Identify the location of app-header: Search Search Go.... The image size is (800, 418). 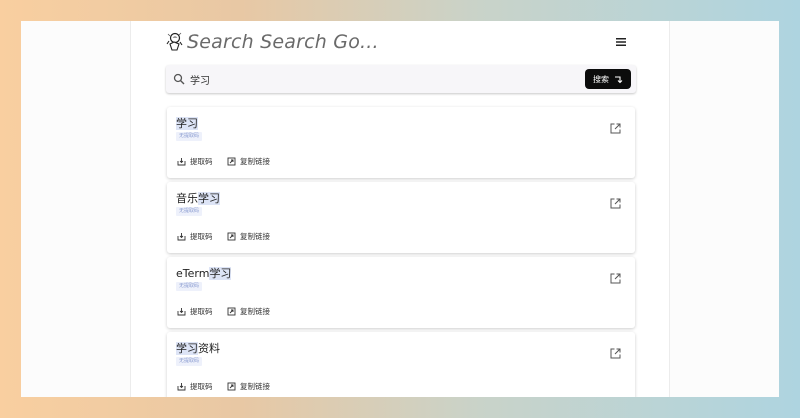
(401, 42).